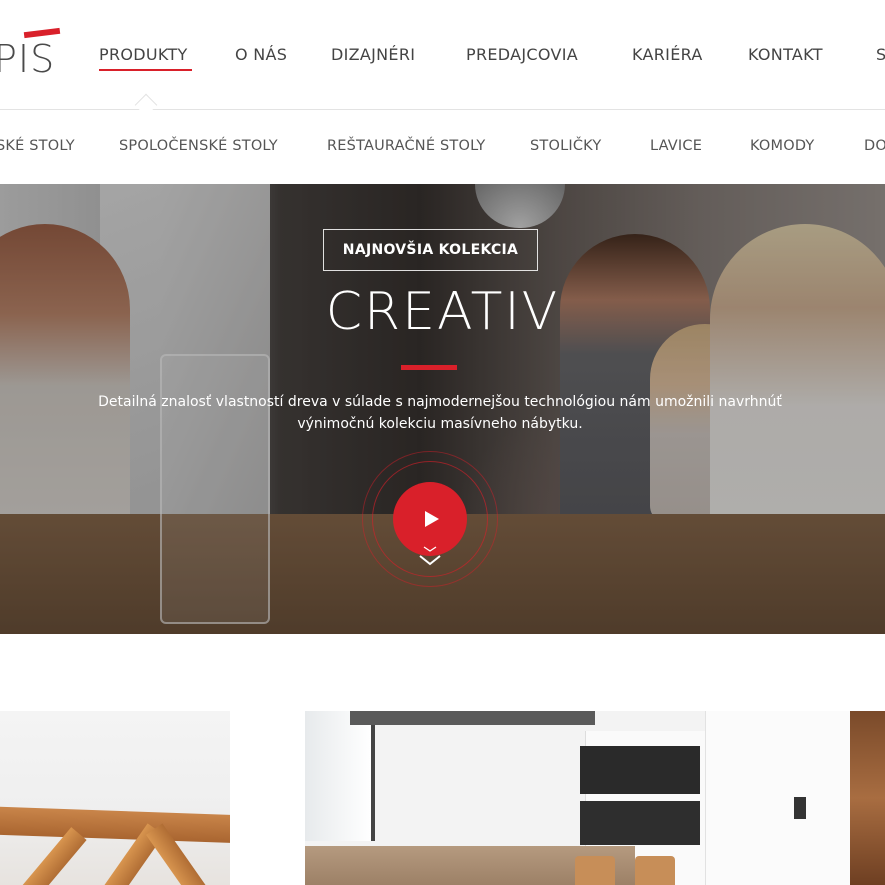  What do you see at coordinates (442, 312) in the screenshot?
I see `hero-title: CREATIV` at bounding box center [442, 312].